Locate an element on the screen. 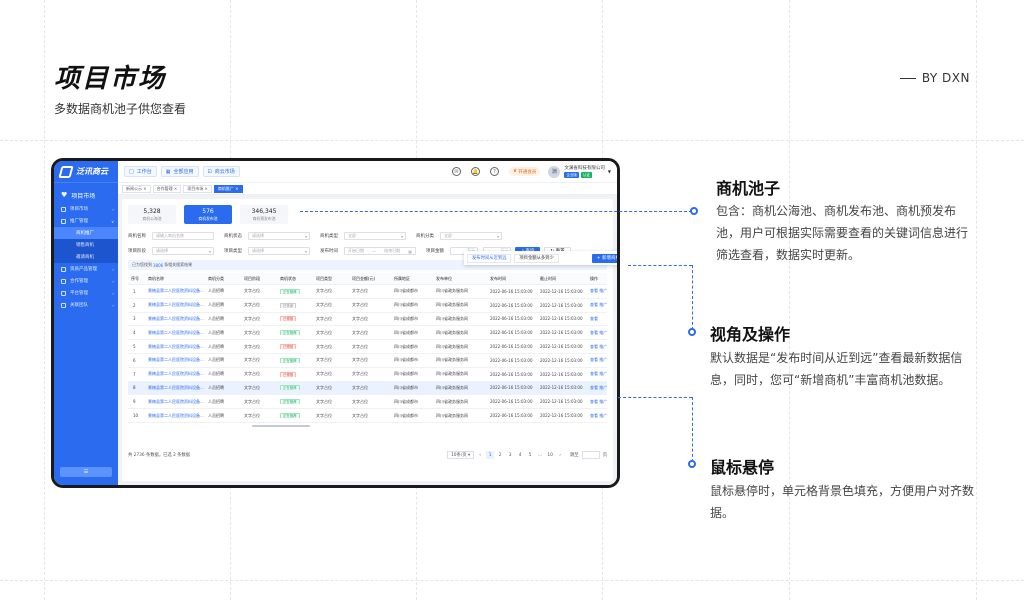  page-unit: 页 is located at coordinates (604, 455).